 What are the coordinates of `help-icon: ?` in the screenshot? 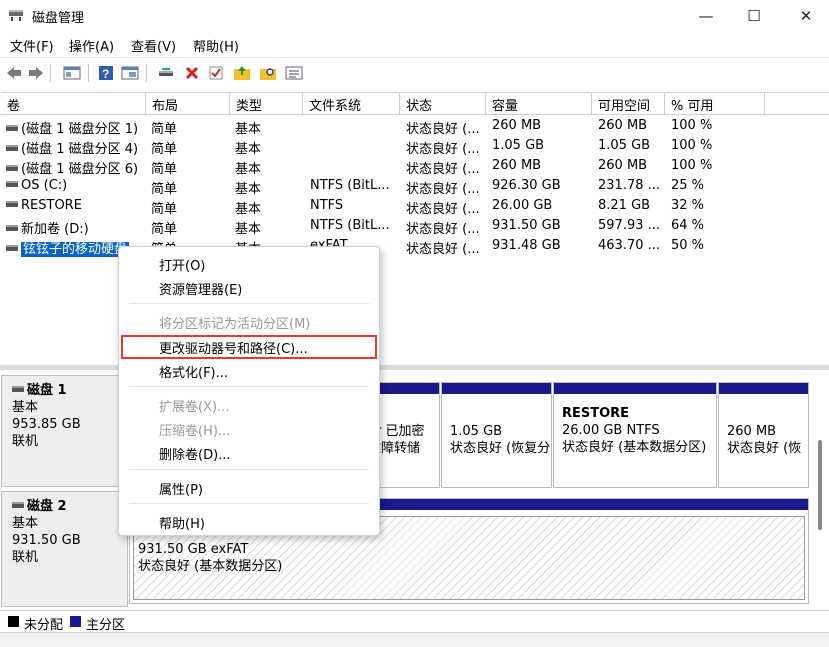 It's located at (106, 73).